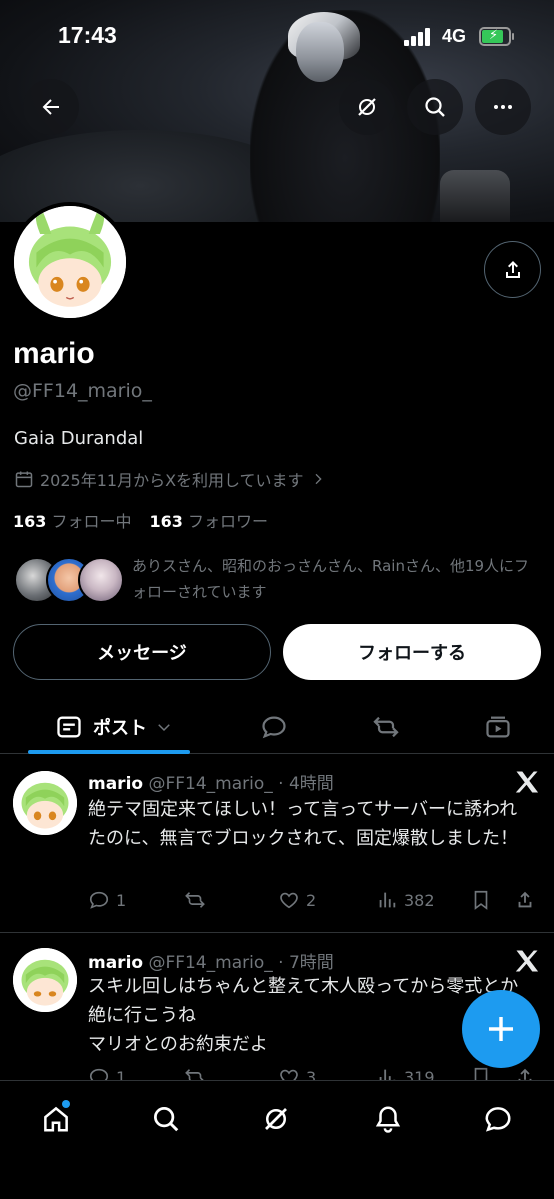  I want to click on charging-icon: ⚡, so click(494, 35).